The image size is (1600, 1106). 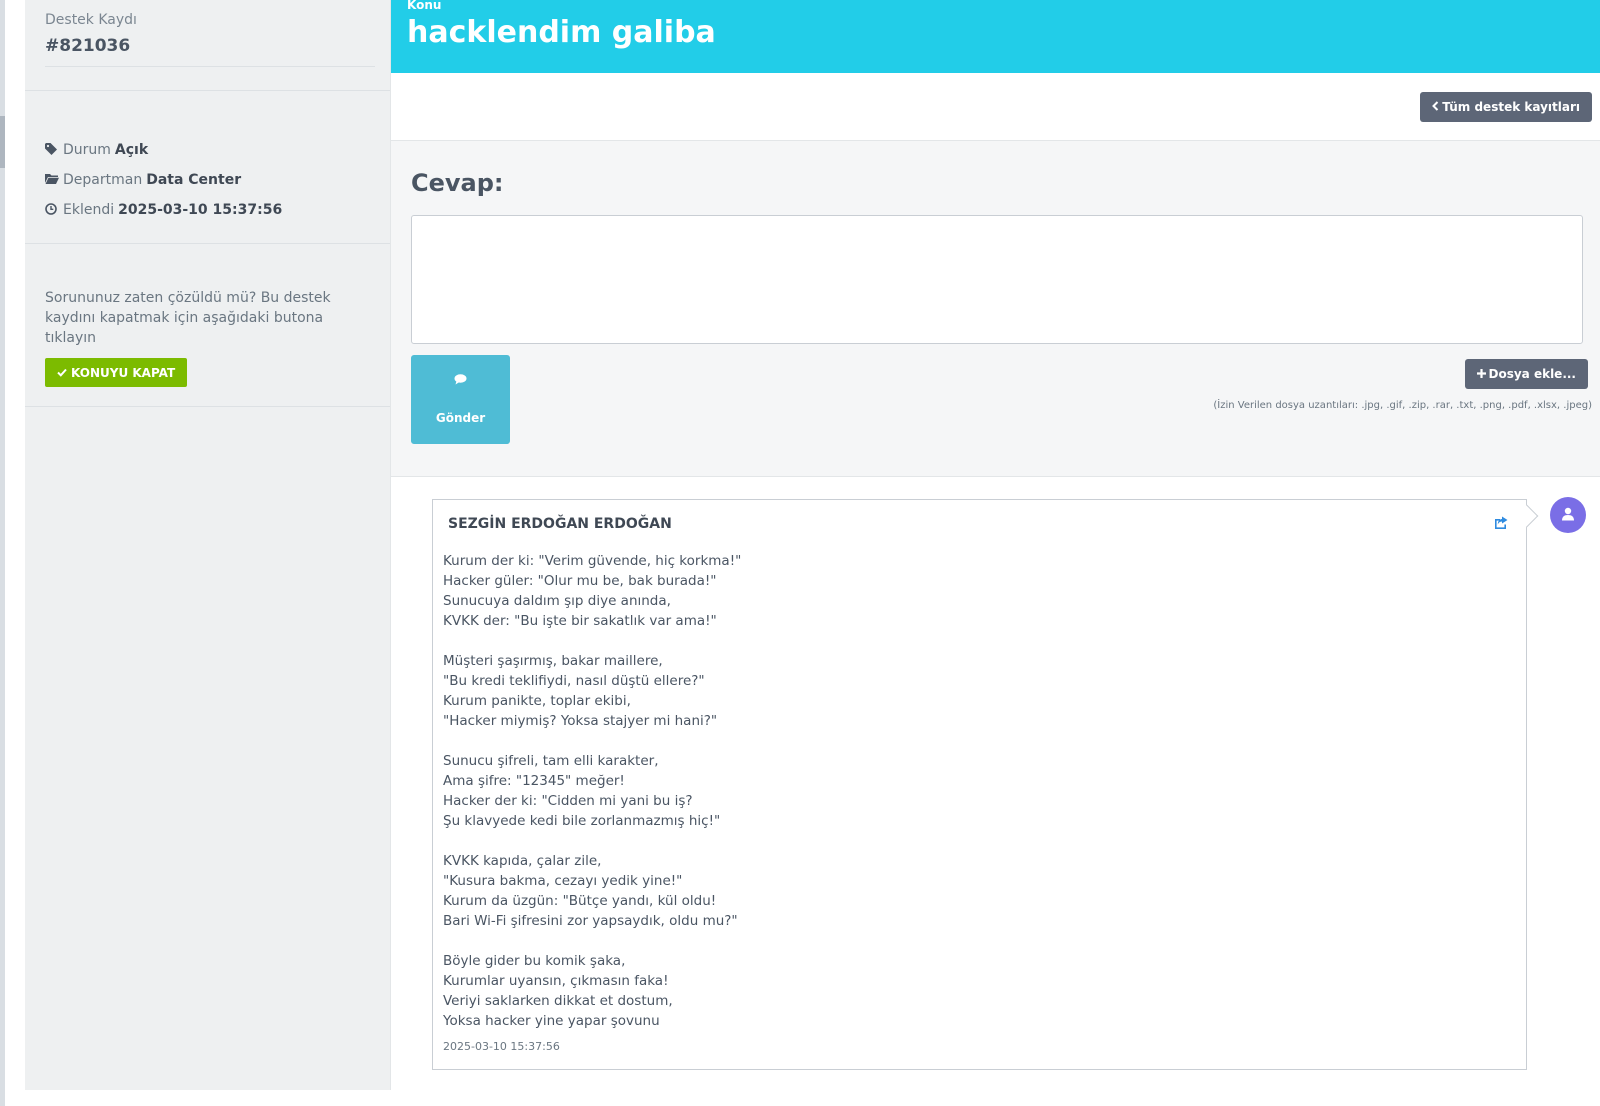 I want to click on status-value: Açık, so click(x=131, y=150).